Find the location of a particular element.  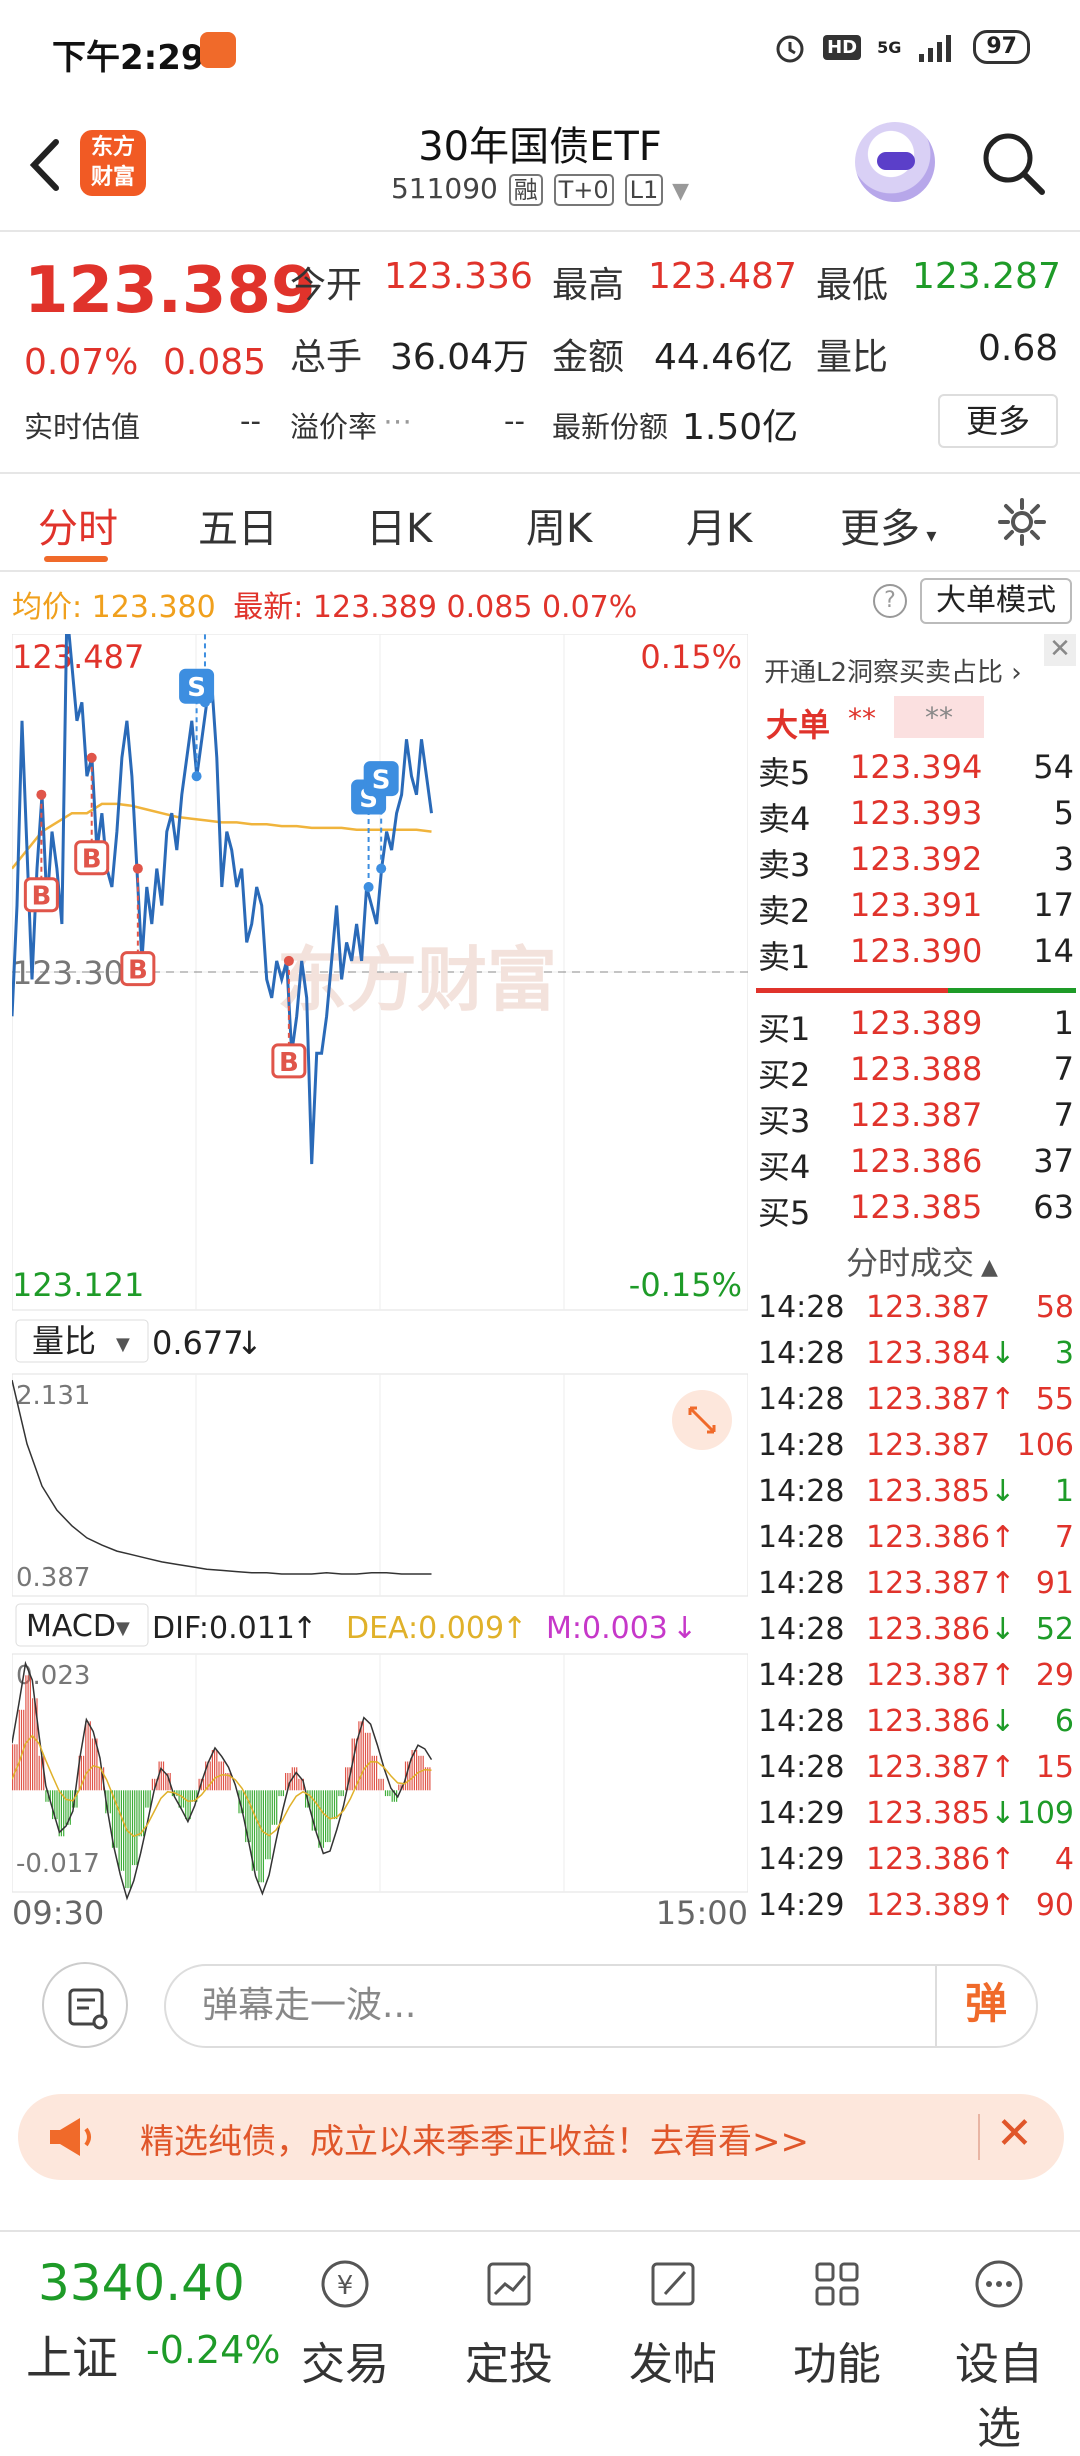

nav-add-watchlist: 设自选 is located at coordinates (999, 2348).